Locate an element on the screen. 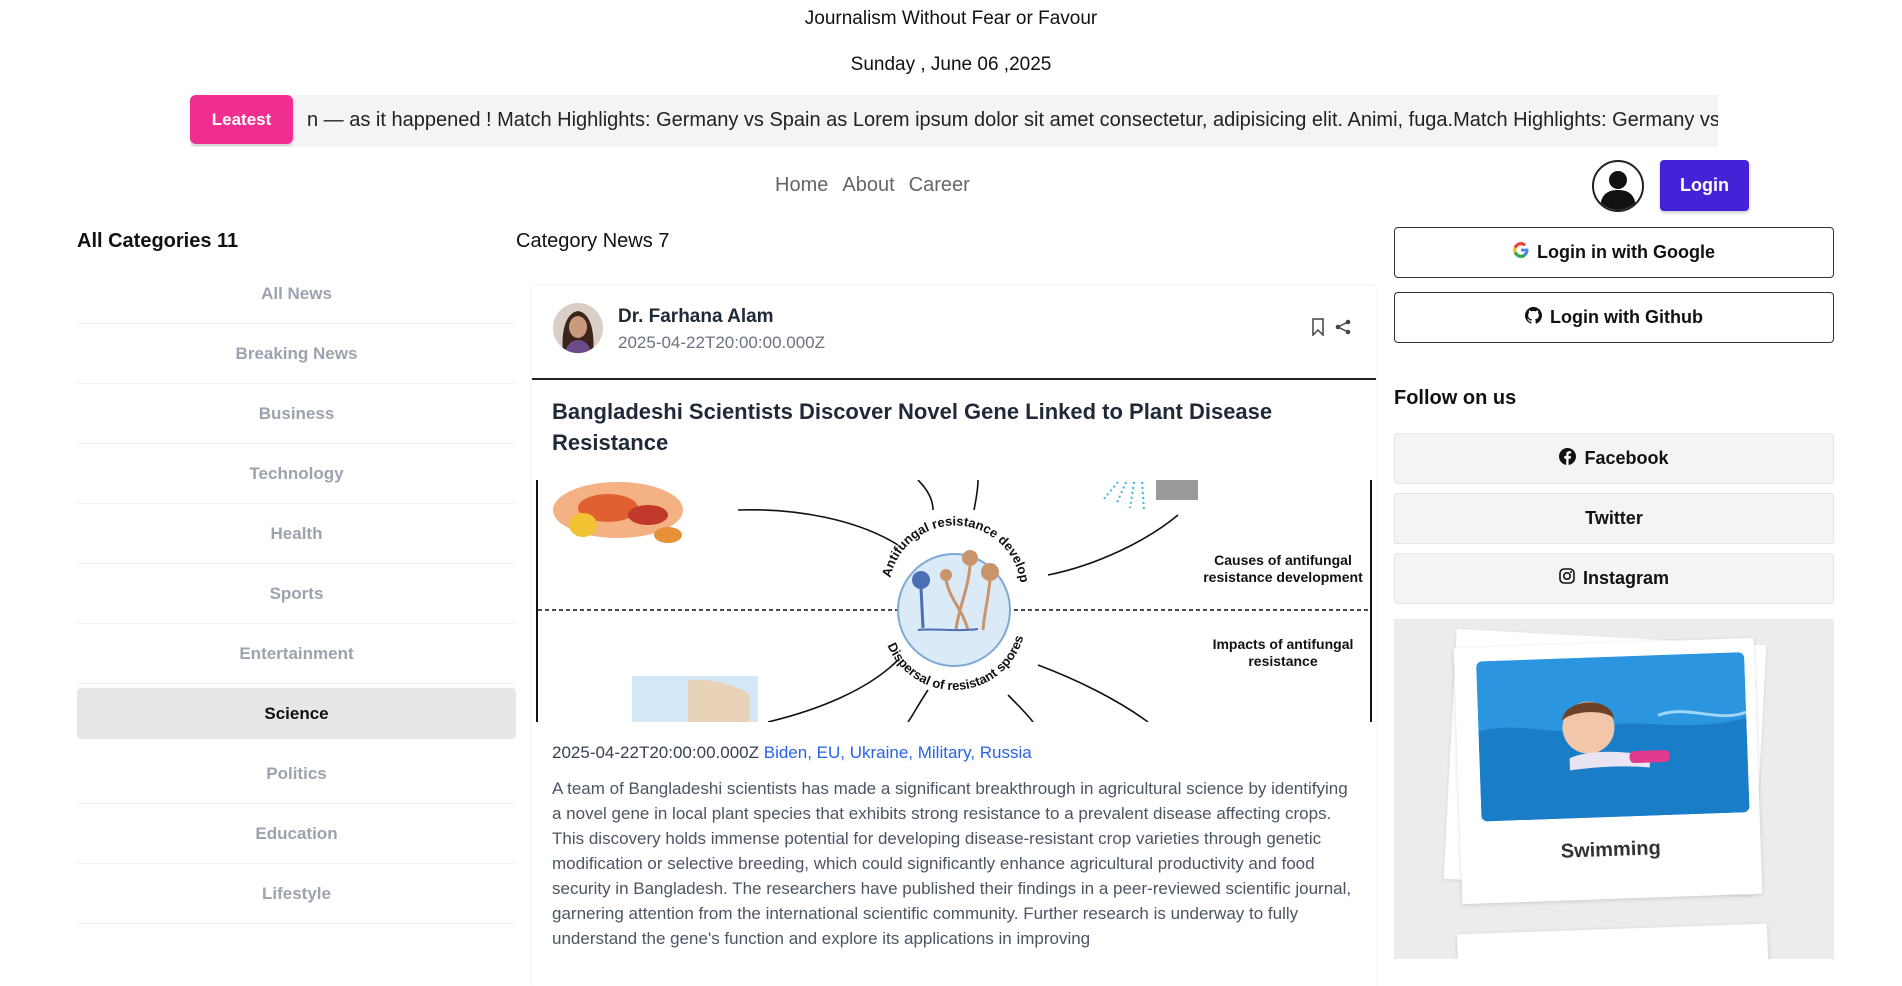  facebook-button: Facebook is located at coordinates (1614, 458).